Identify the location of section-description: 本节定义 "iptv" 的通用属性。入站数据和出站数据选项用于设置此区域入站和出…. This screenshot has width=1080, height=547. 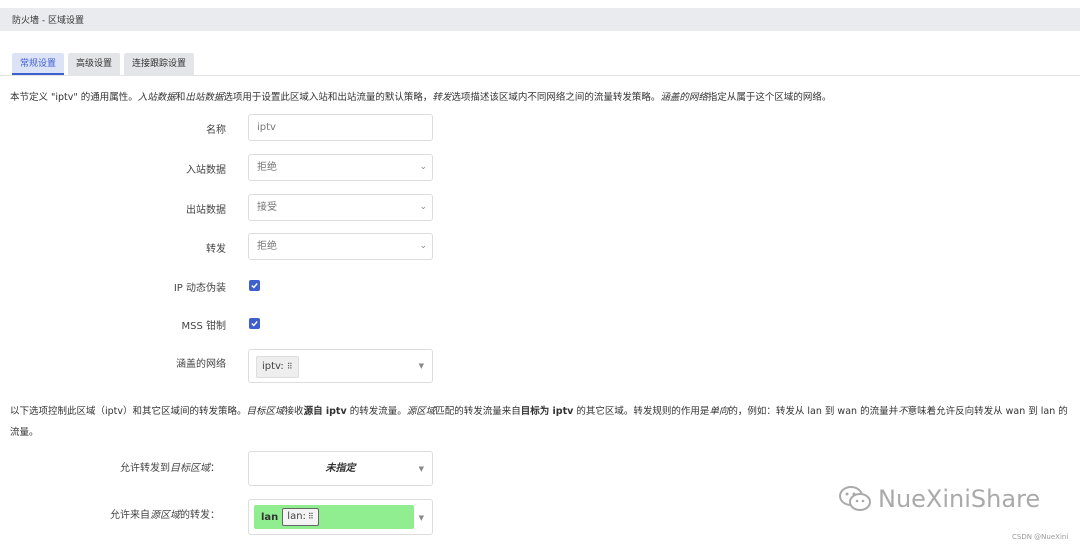
(420, 96).